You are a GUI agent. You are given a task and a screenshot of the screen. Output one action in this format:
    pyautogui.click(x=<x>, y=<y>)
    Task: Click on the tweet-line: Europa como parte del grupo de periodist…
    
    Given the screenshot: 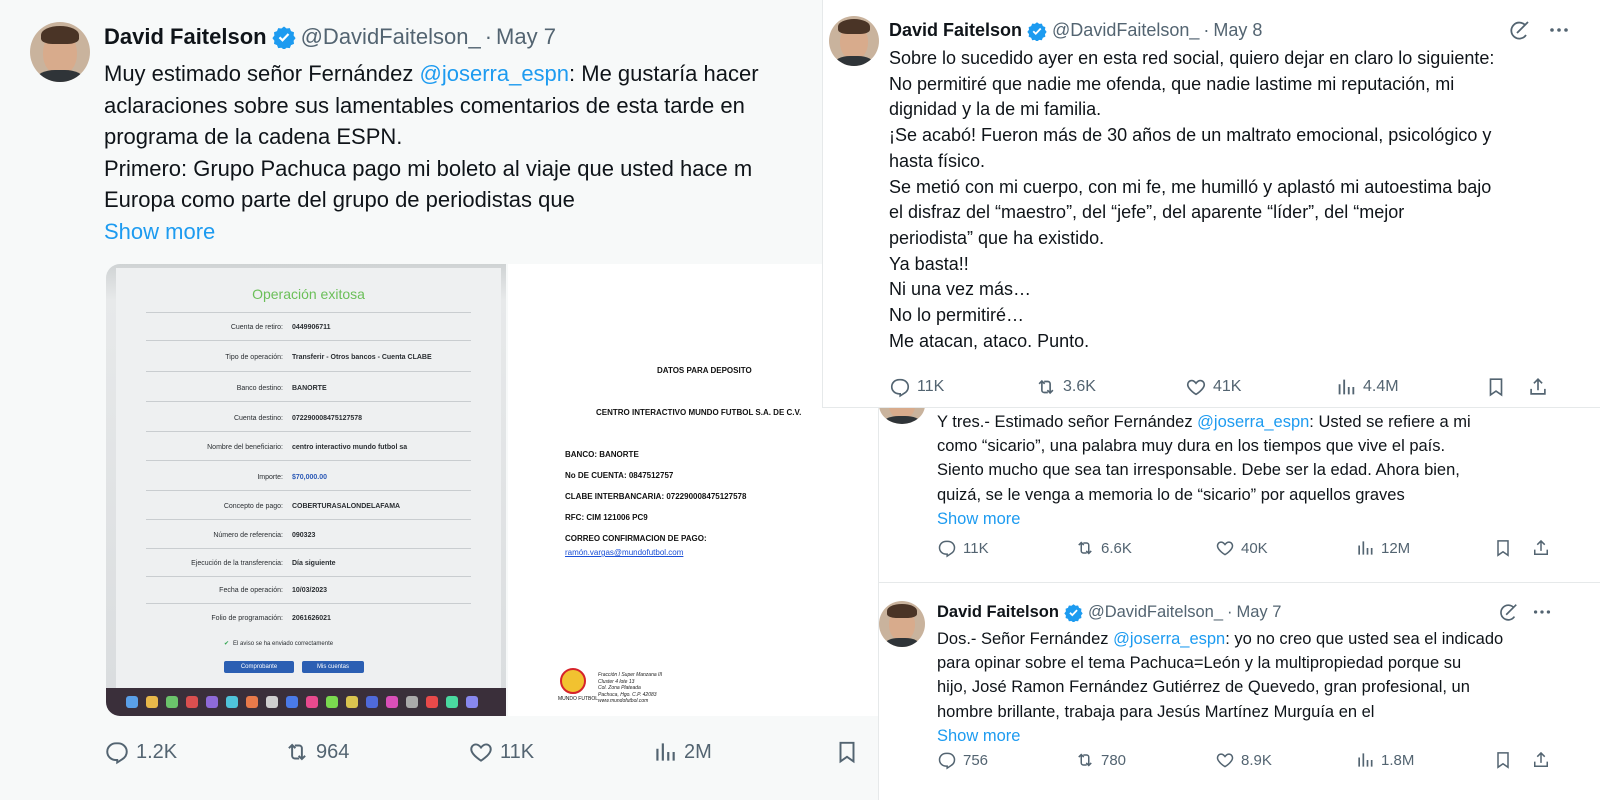 What is the action you would take?
    pyautogui.click(x=339, y=199)
    